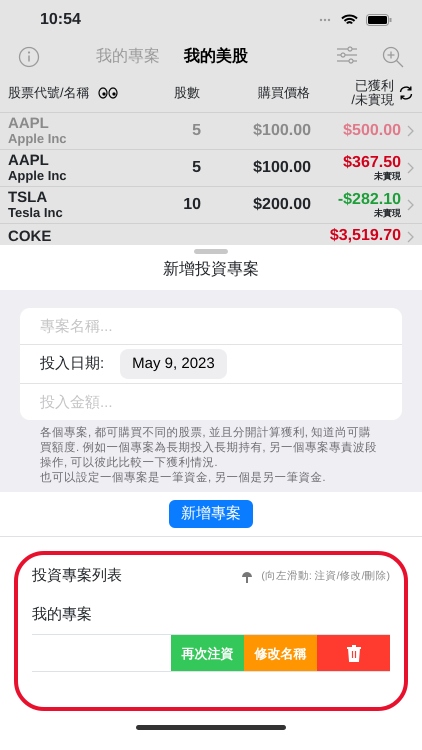 Image resolution: width=422 pixels, height=750 pixels. I want to click on share-count: 10, so click(191, 205).